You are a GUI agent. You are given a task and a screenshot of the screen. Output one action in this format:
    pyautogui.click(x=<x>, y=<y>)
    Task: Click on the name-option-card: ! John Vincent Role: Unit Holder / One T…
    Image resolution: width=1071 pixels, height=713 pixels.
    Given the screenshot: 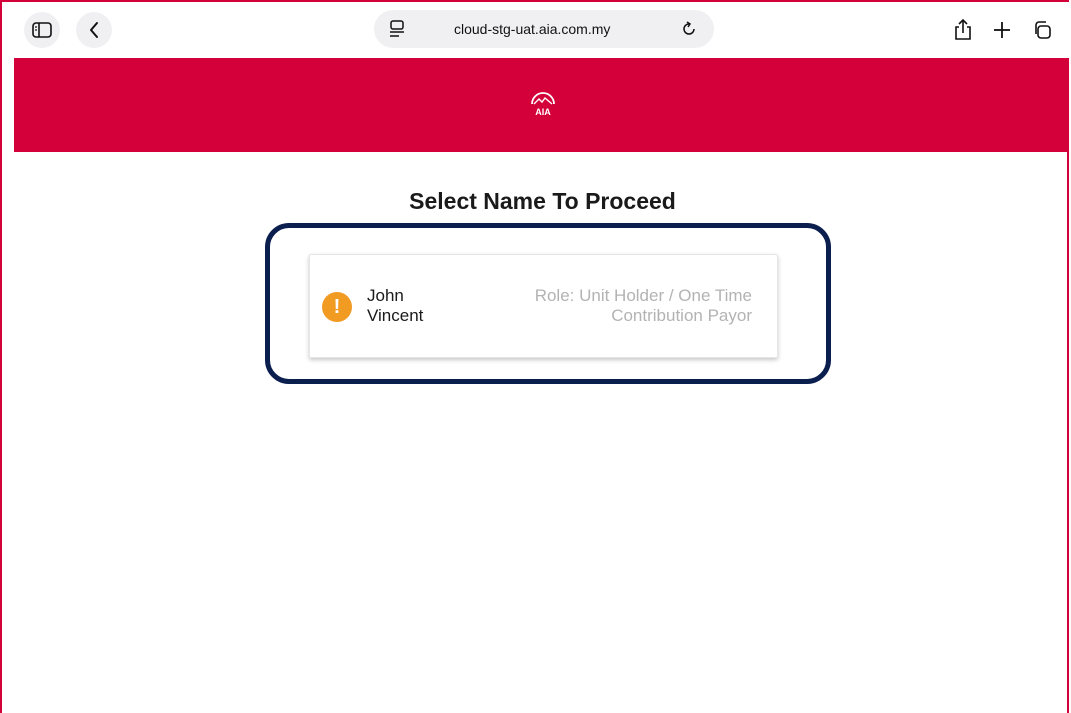 What is the action you would take?
    pyautogui.click(x=543, y=306)
    